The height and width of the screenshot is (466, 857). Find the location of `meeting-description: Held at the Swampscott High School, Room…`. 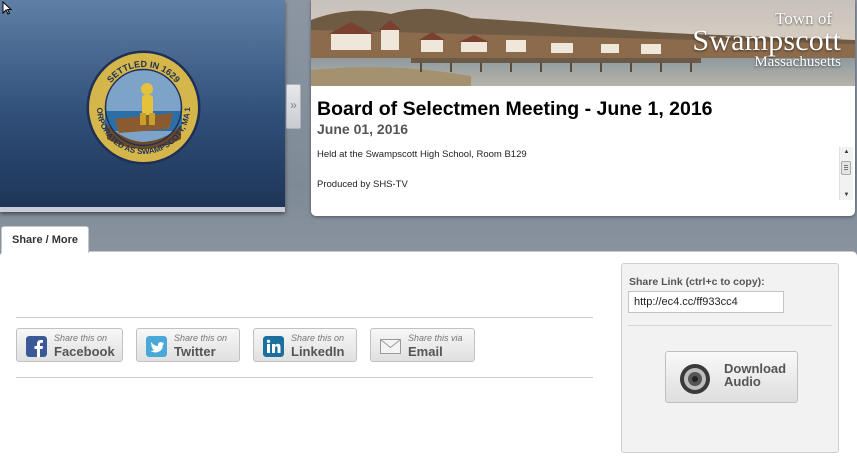

meeting-description: Held at the Swampscott High School, Room… is located at coordinates (574, 175).